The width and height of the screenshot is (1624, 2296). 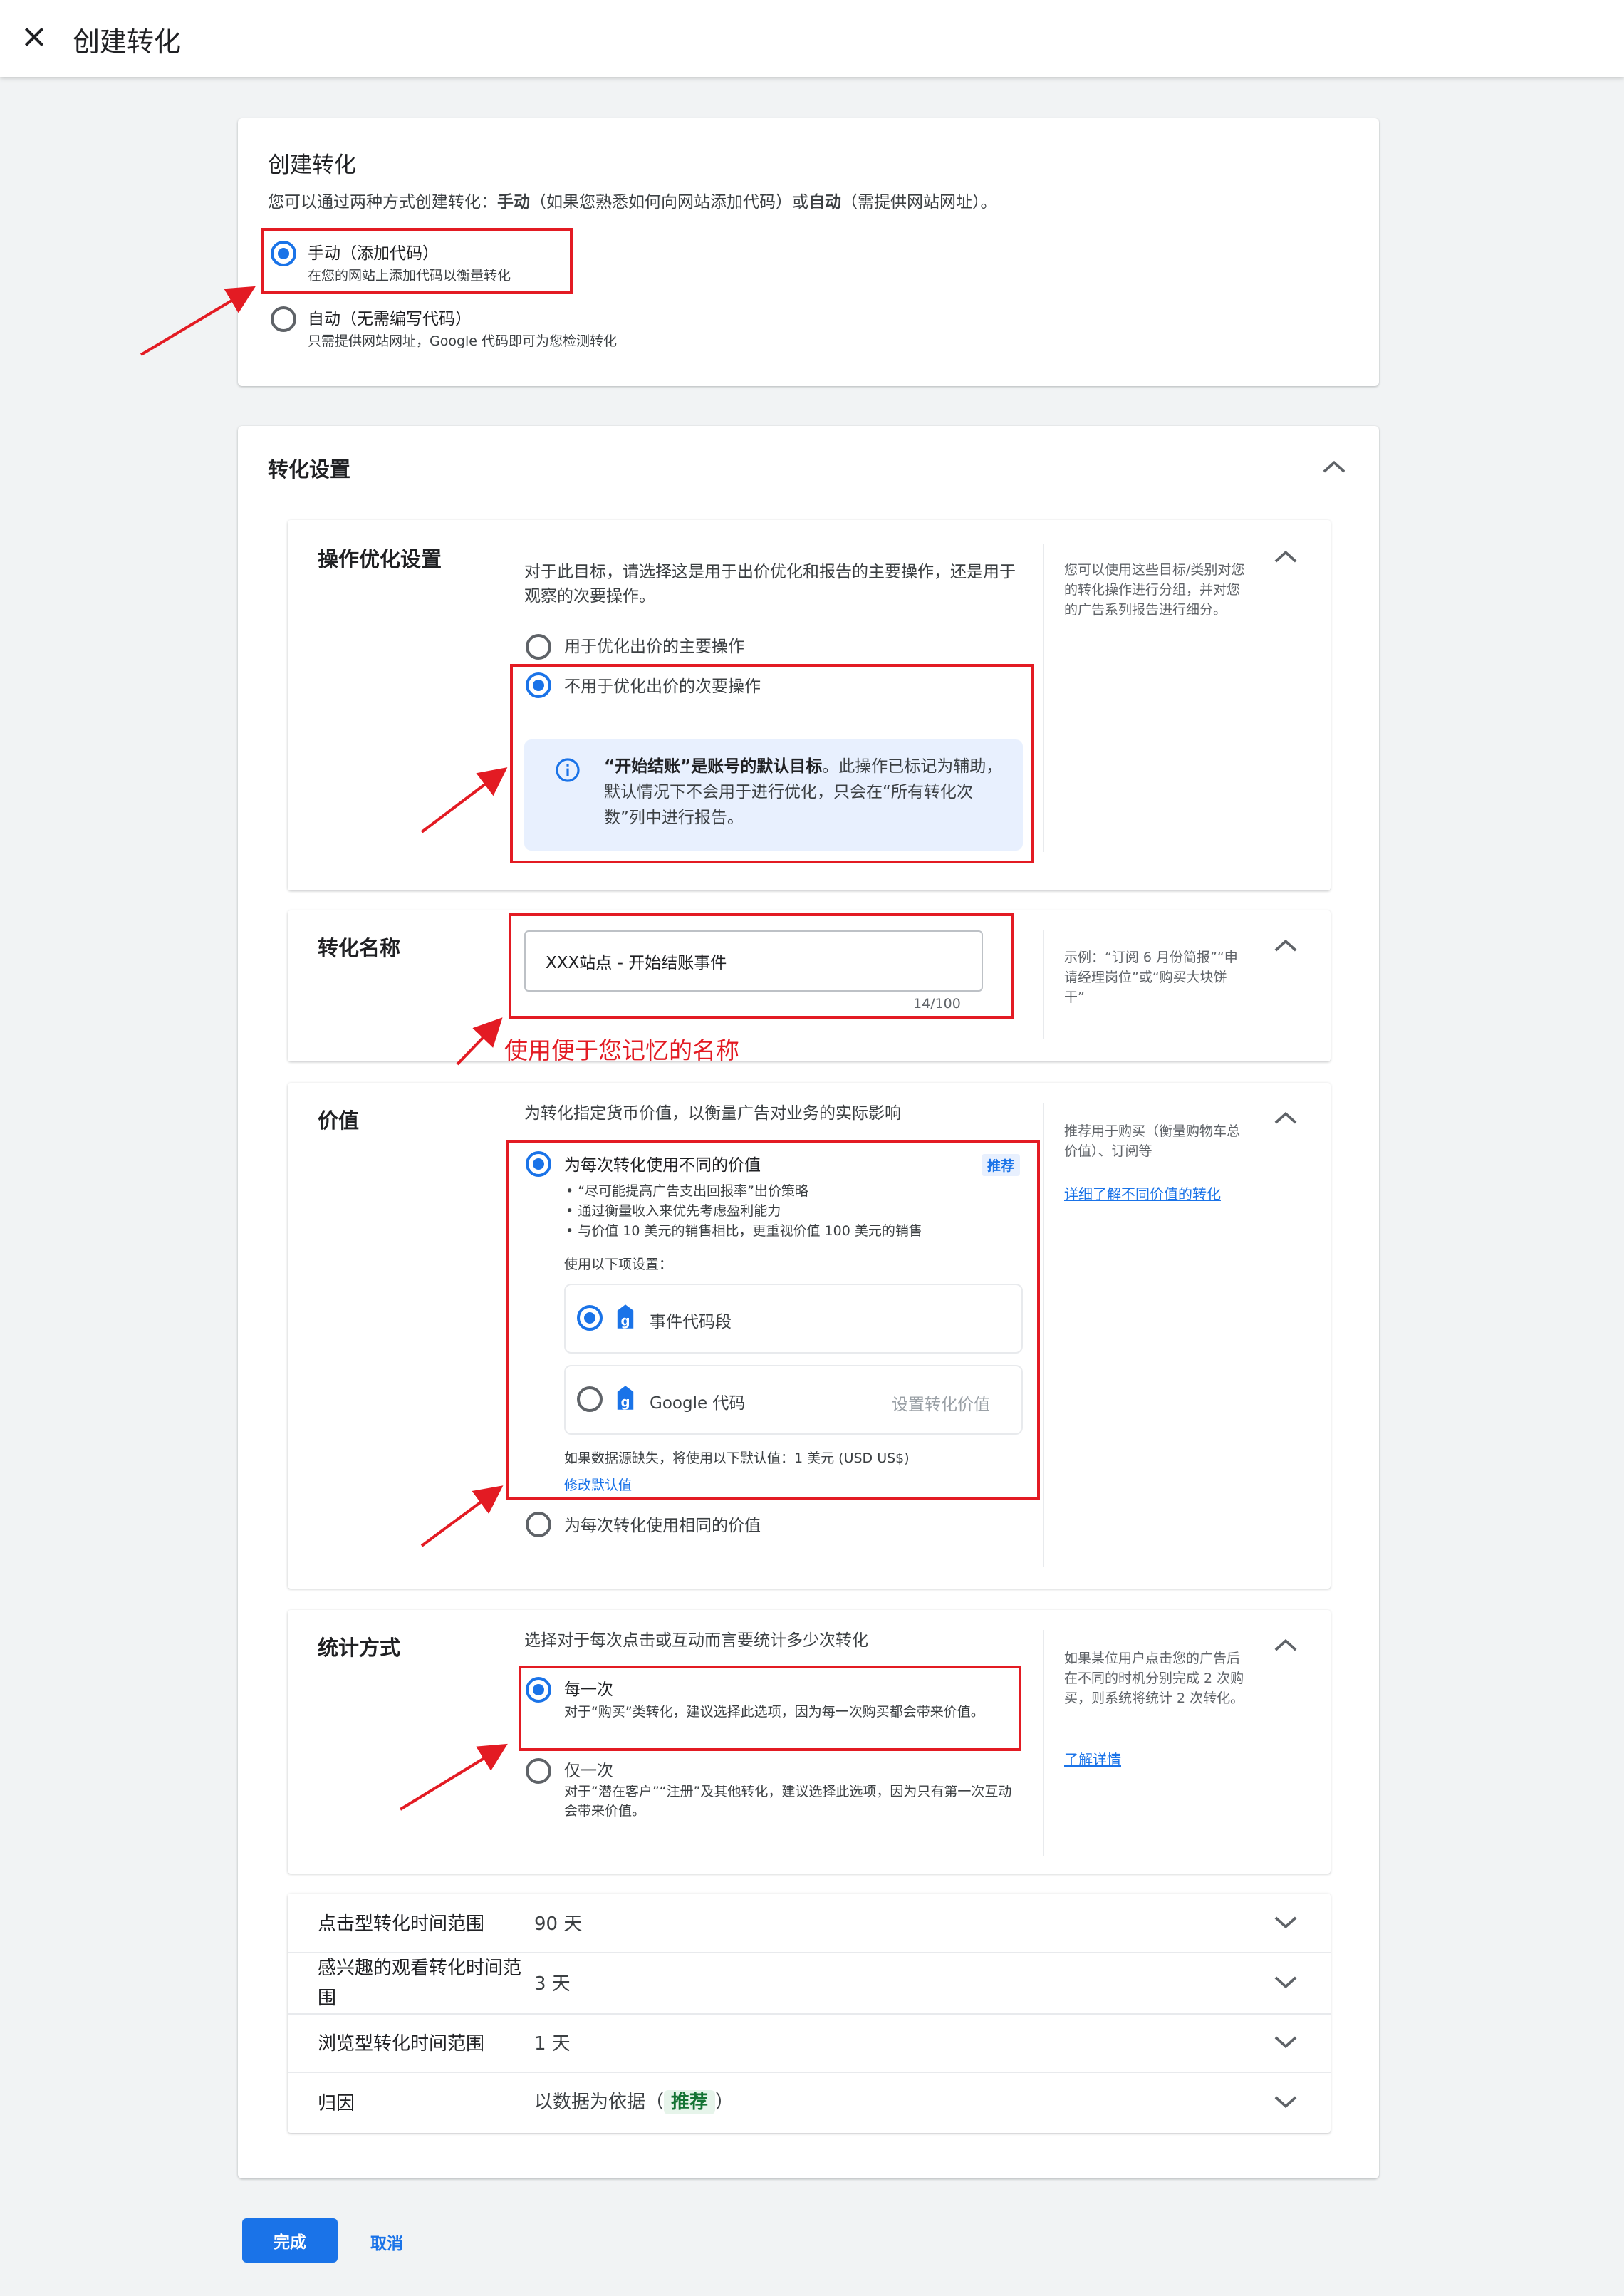 I want to click on value-divider, so click(x=1043, y=1335).